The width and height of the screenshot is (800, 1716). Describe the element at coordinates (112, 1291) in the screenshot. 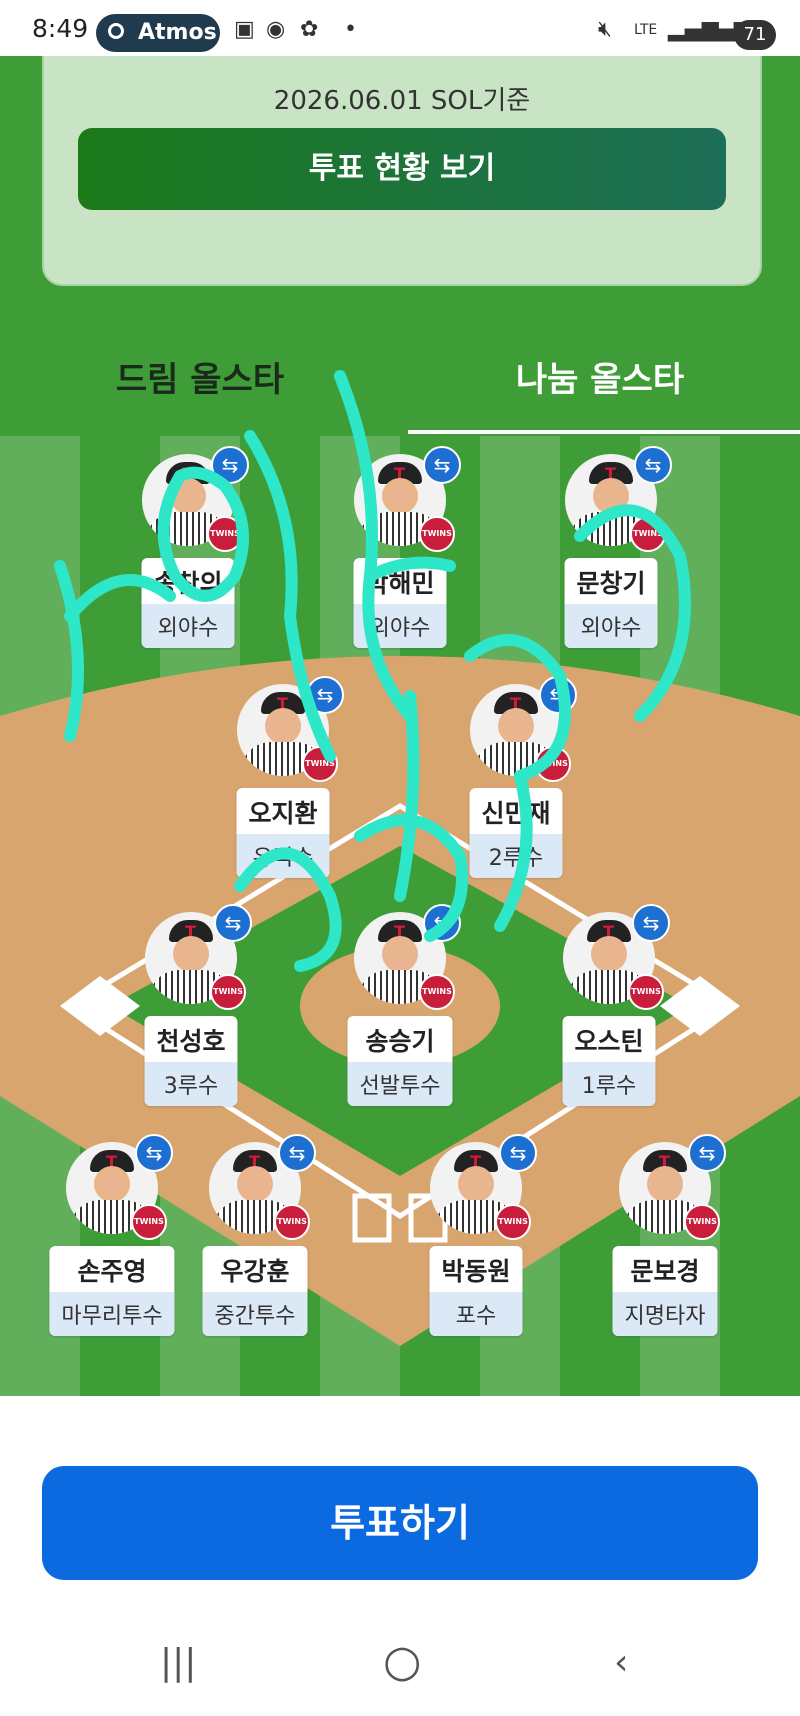

I see `player-label: 손주영마무리투수` at that location.